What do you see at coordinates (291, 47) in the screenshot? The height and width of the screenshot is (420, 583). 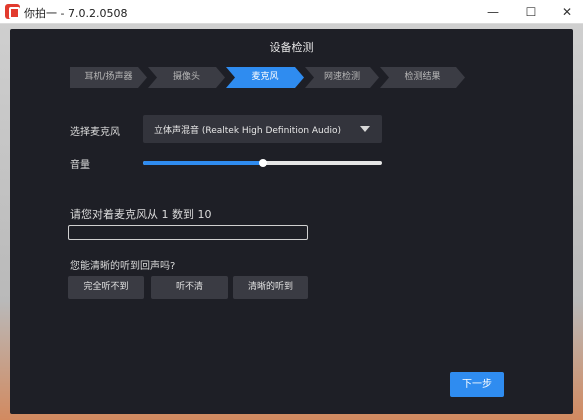 I see `dialog-title: 设备检测` at bounding box center [291, 47].